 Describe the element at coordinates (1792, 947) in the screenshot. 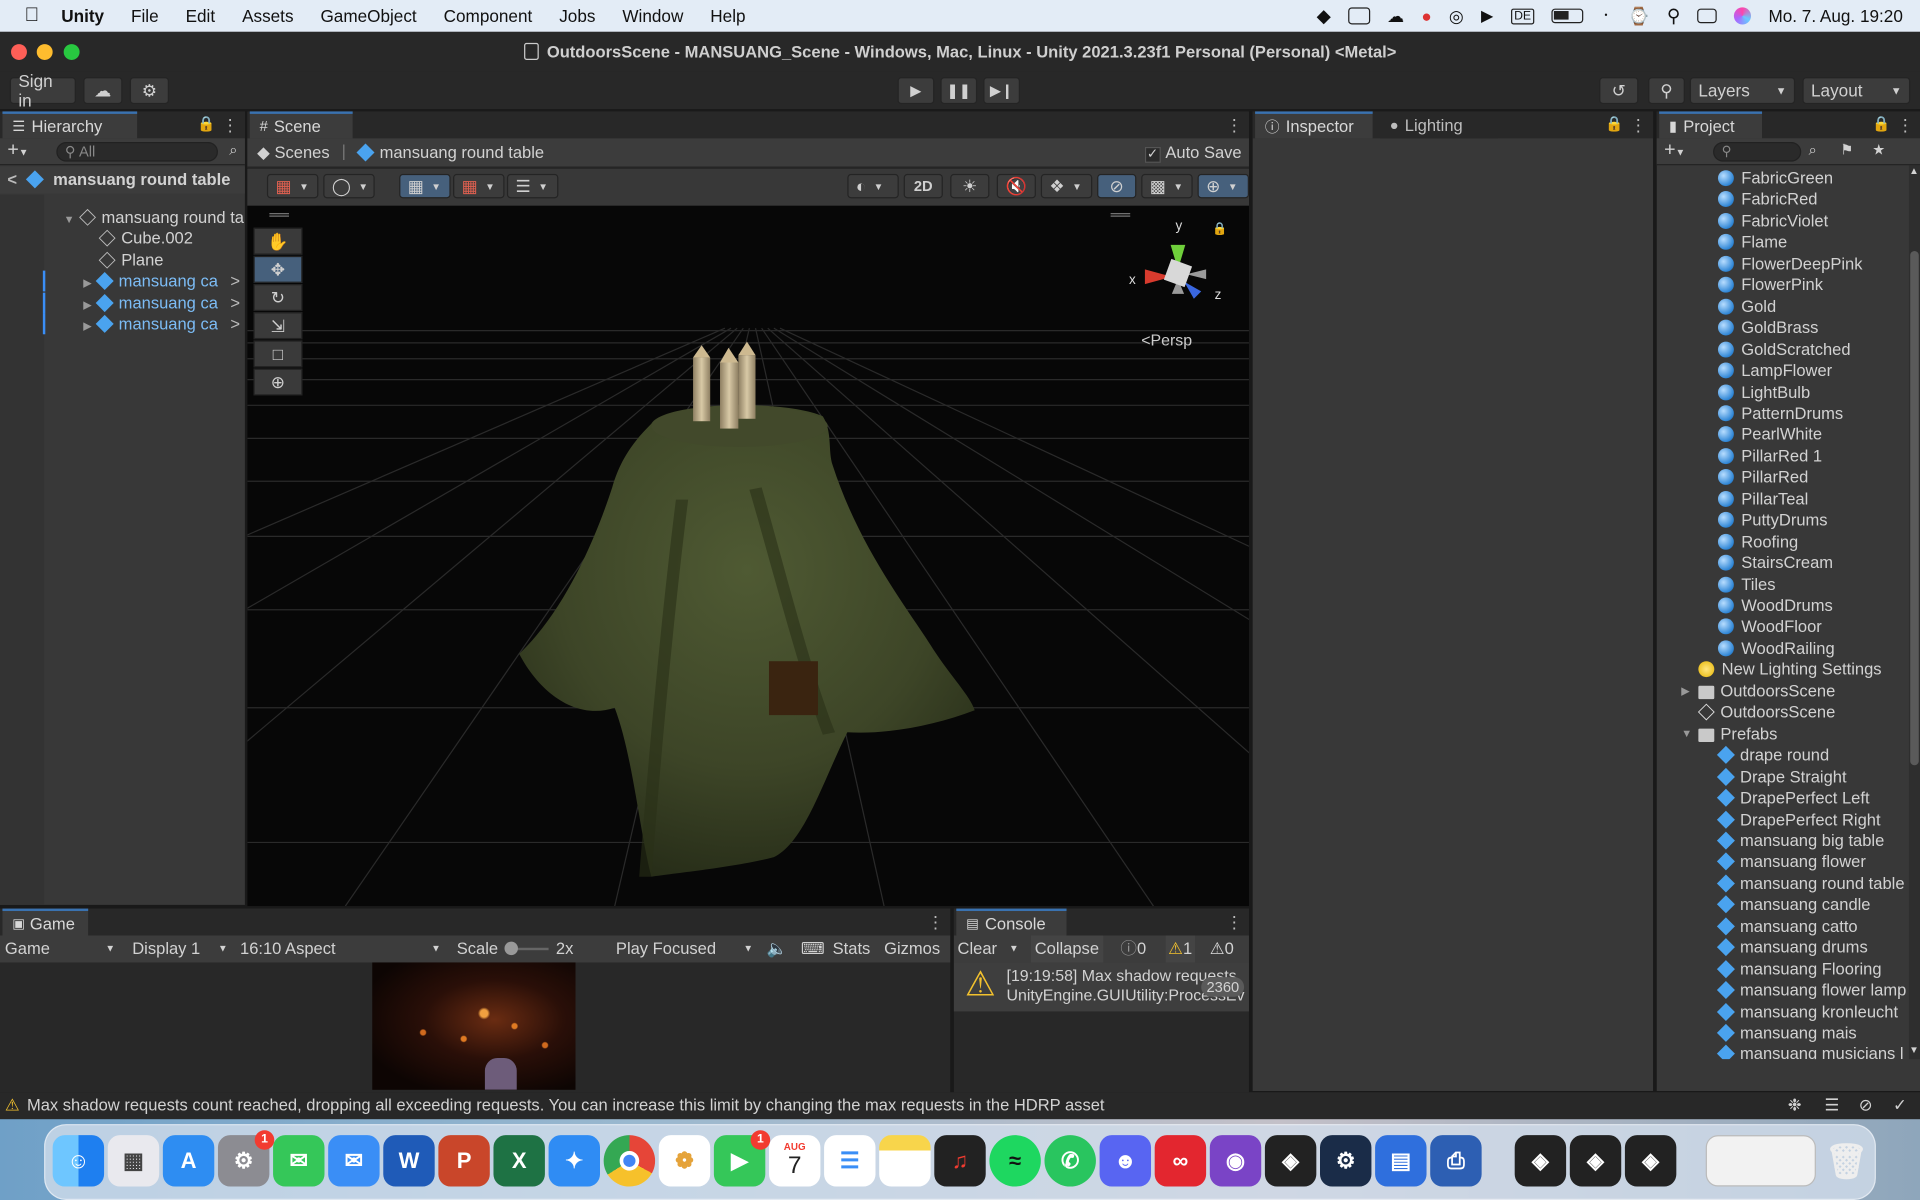

I see `project-item: mansuang drums` at that location.